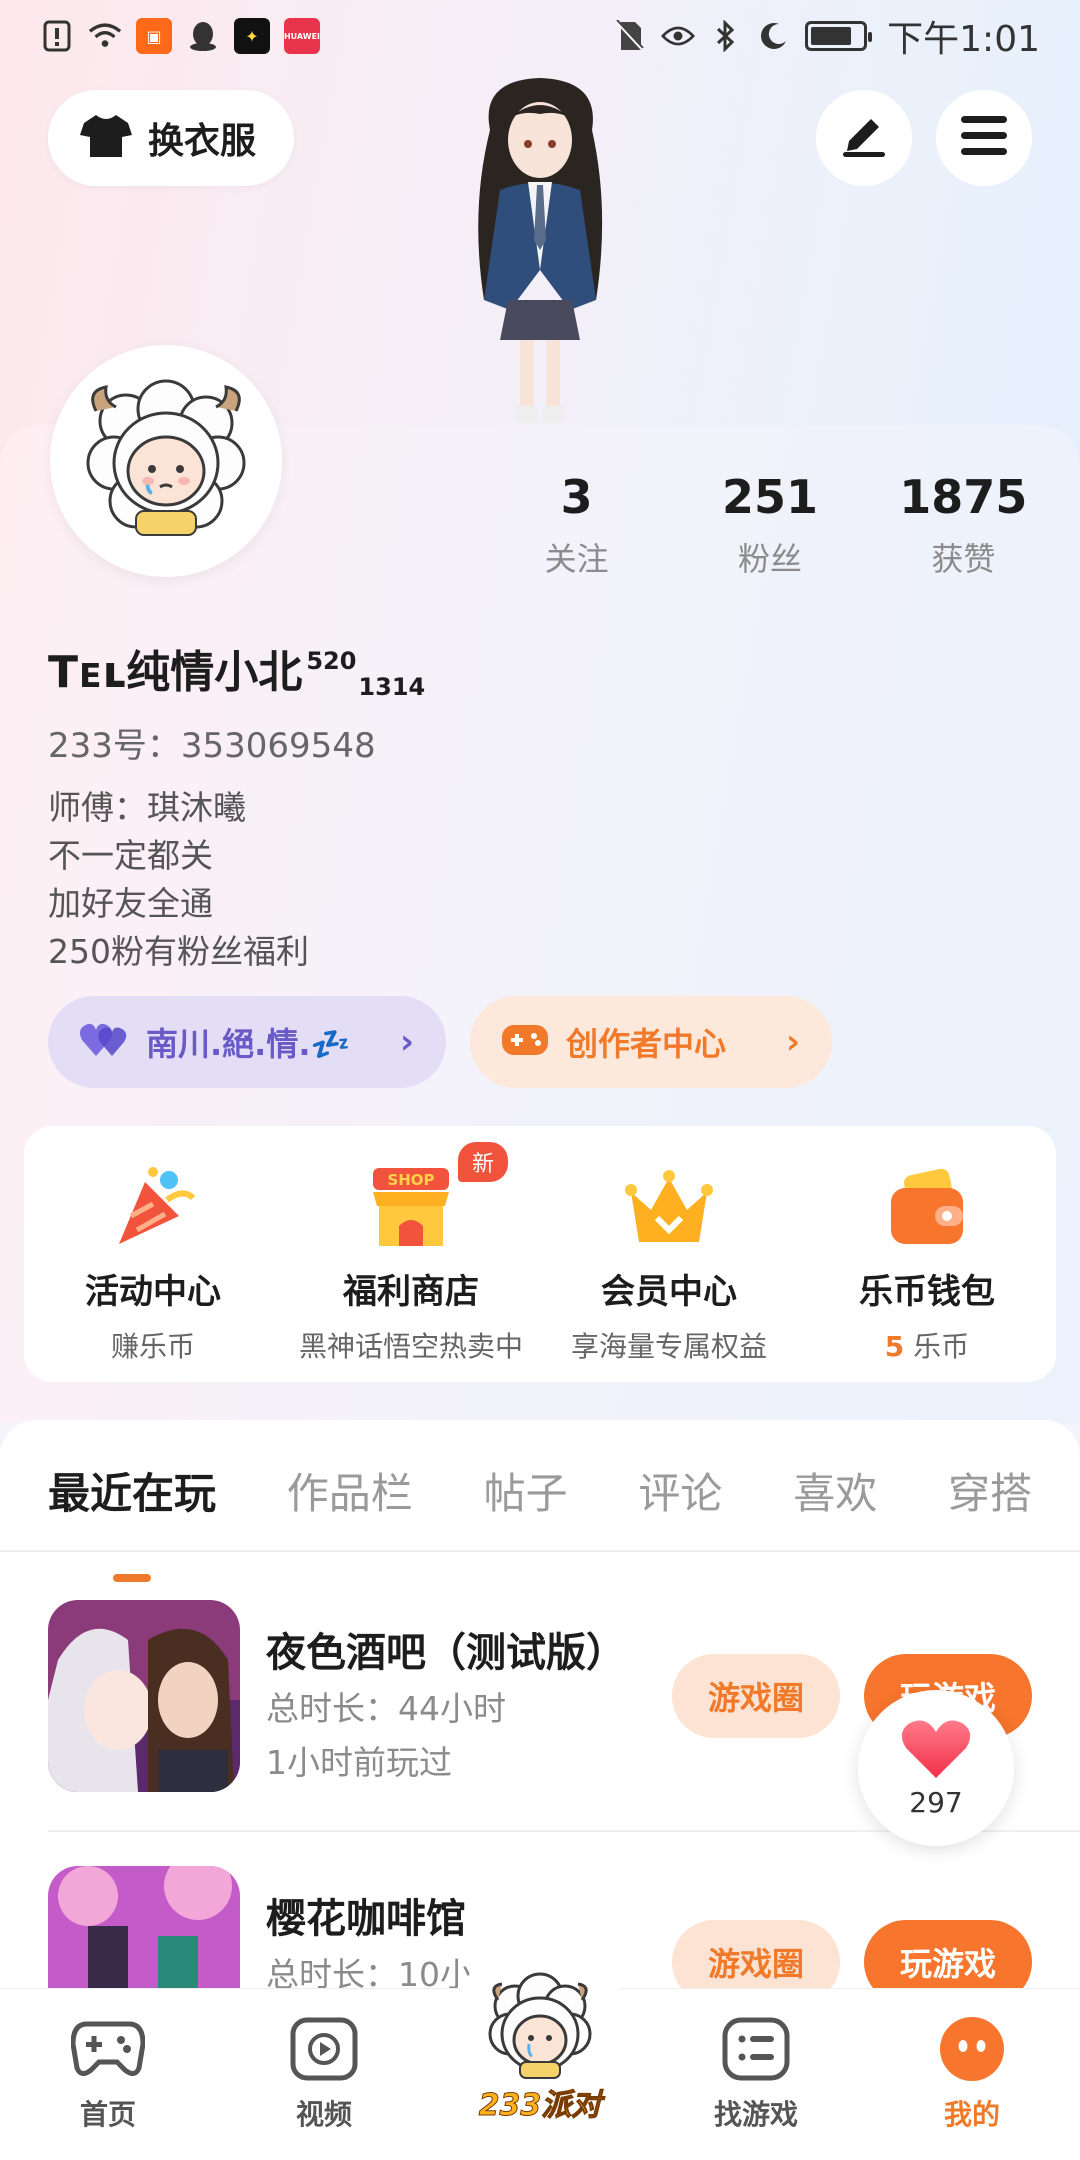 This screenshot has width=1080, height=2160. I want to click on kuaishou-app-icon: ▣, so click(154, 36).